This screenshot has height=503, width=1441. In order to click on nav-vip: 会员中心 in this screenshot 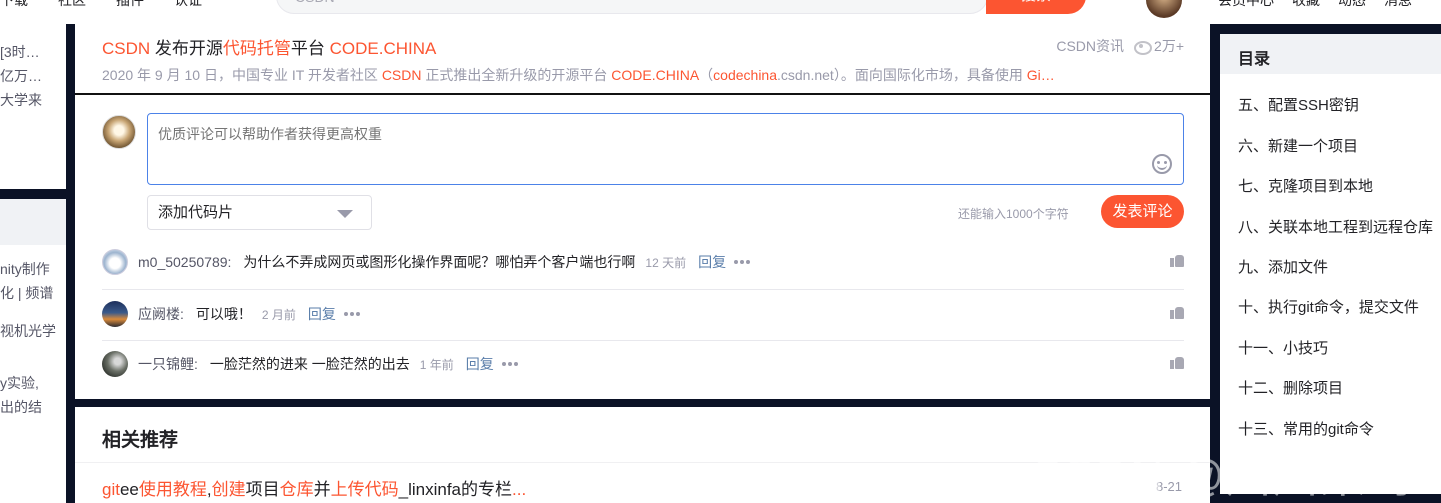, I will do `click(1246, 5)`.